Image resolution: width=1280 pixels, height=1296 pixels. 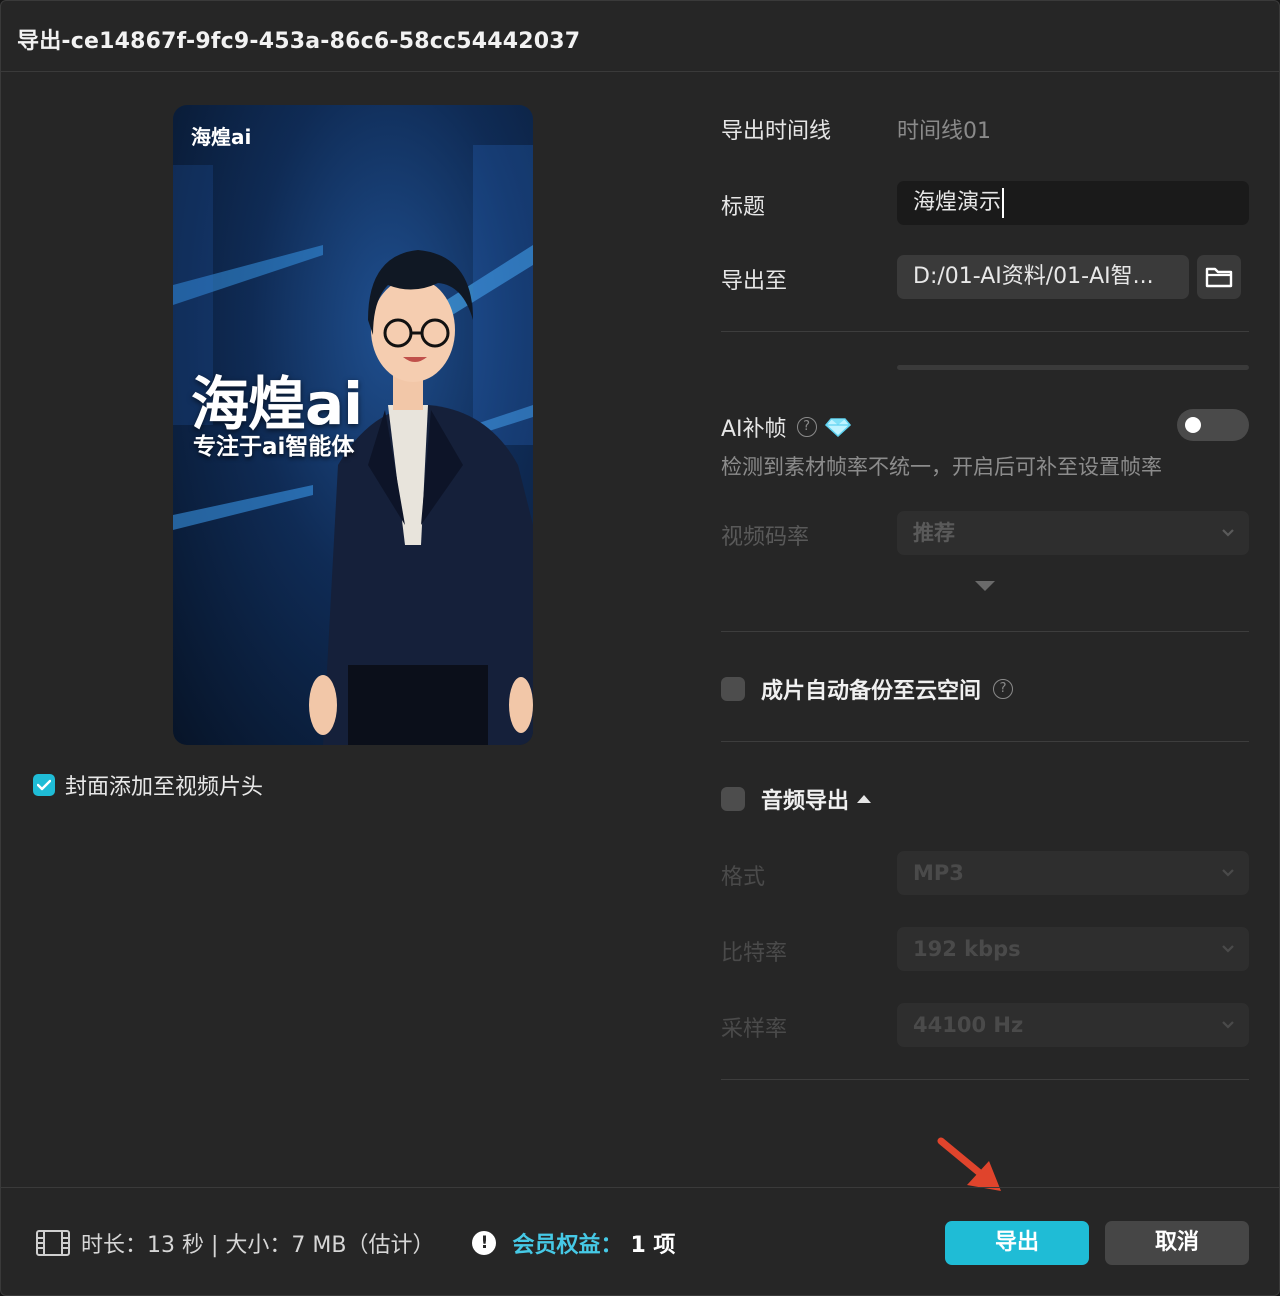 What do you see at coordinates (938, 873) in the screenshot?
I see `audio-format-value: MP3` at bounding box center [938, 873].